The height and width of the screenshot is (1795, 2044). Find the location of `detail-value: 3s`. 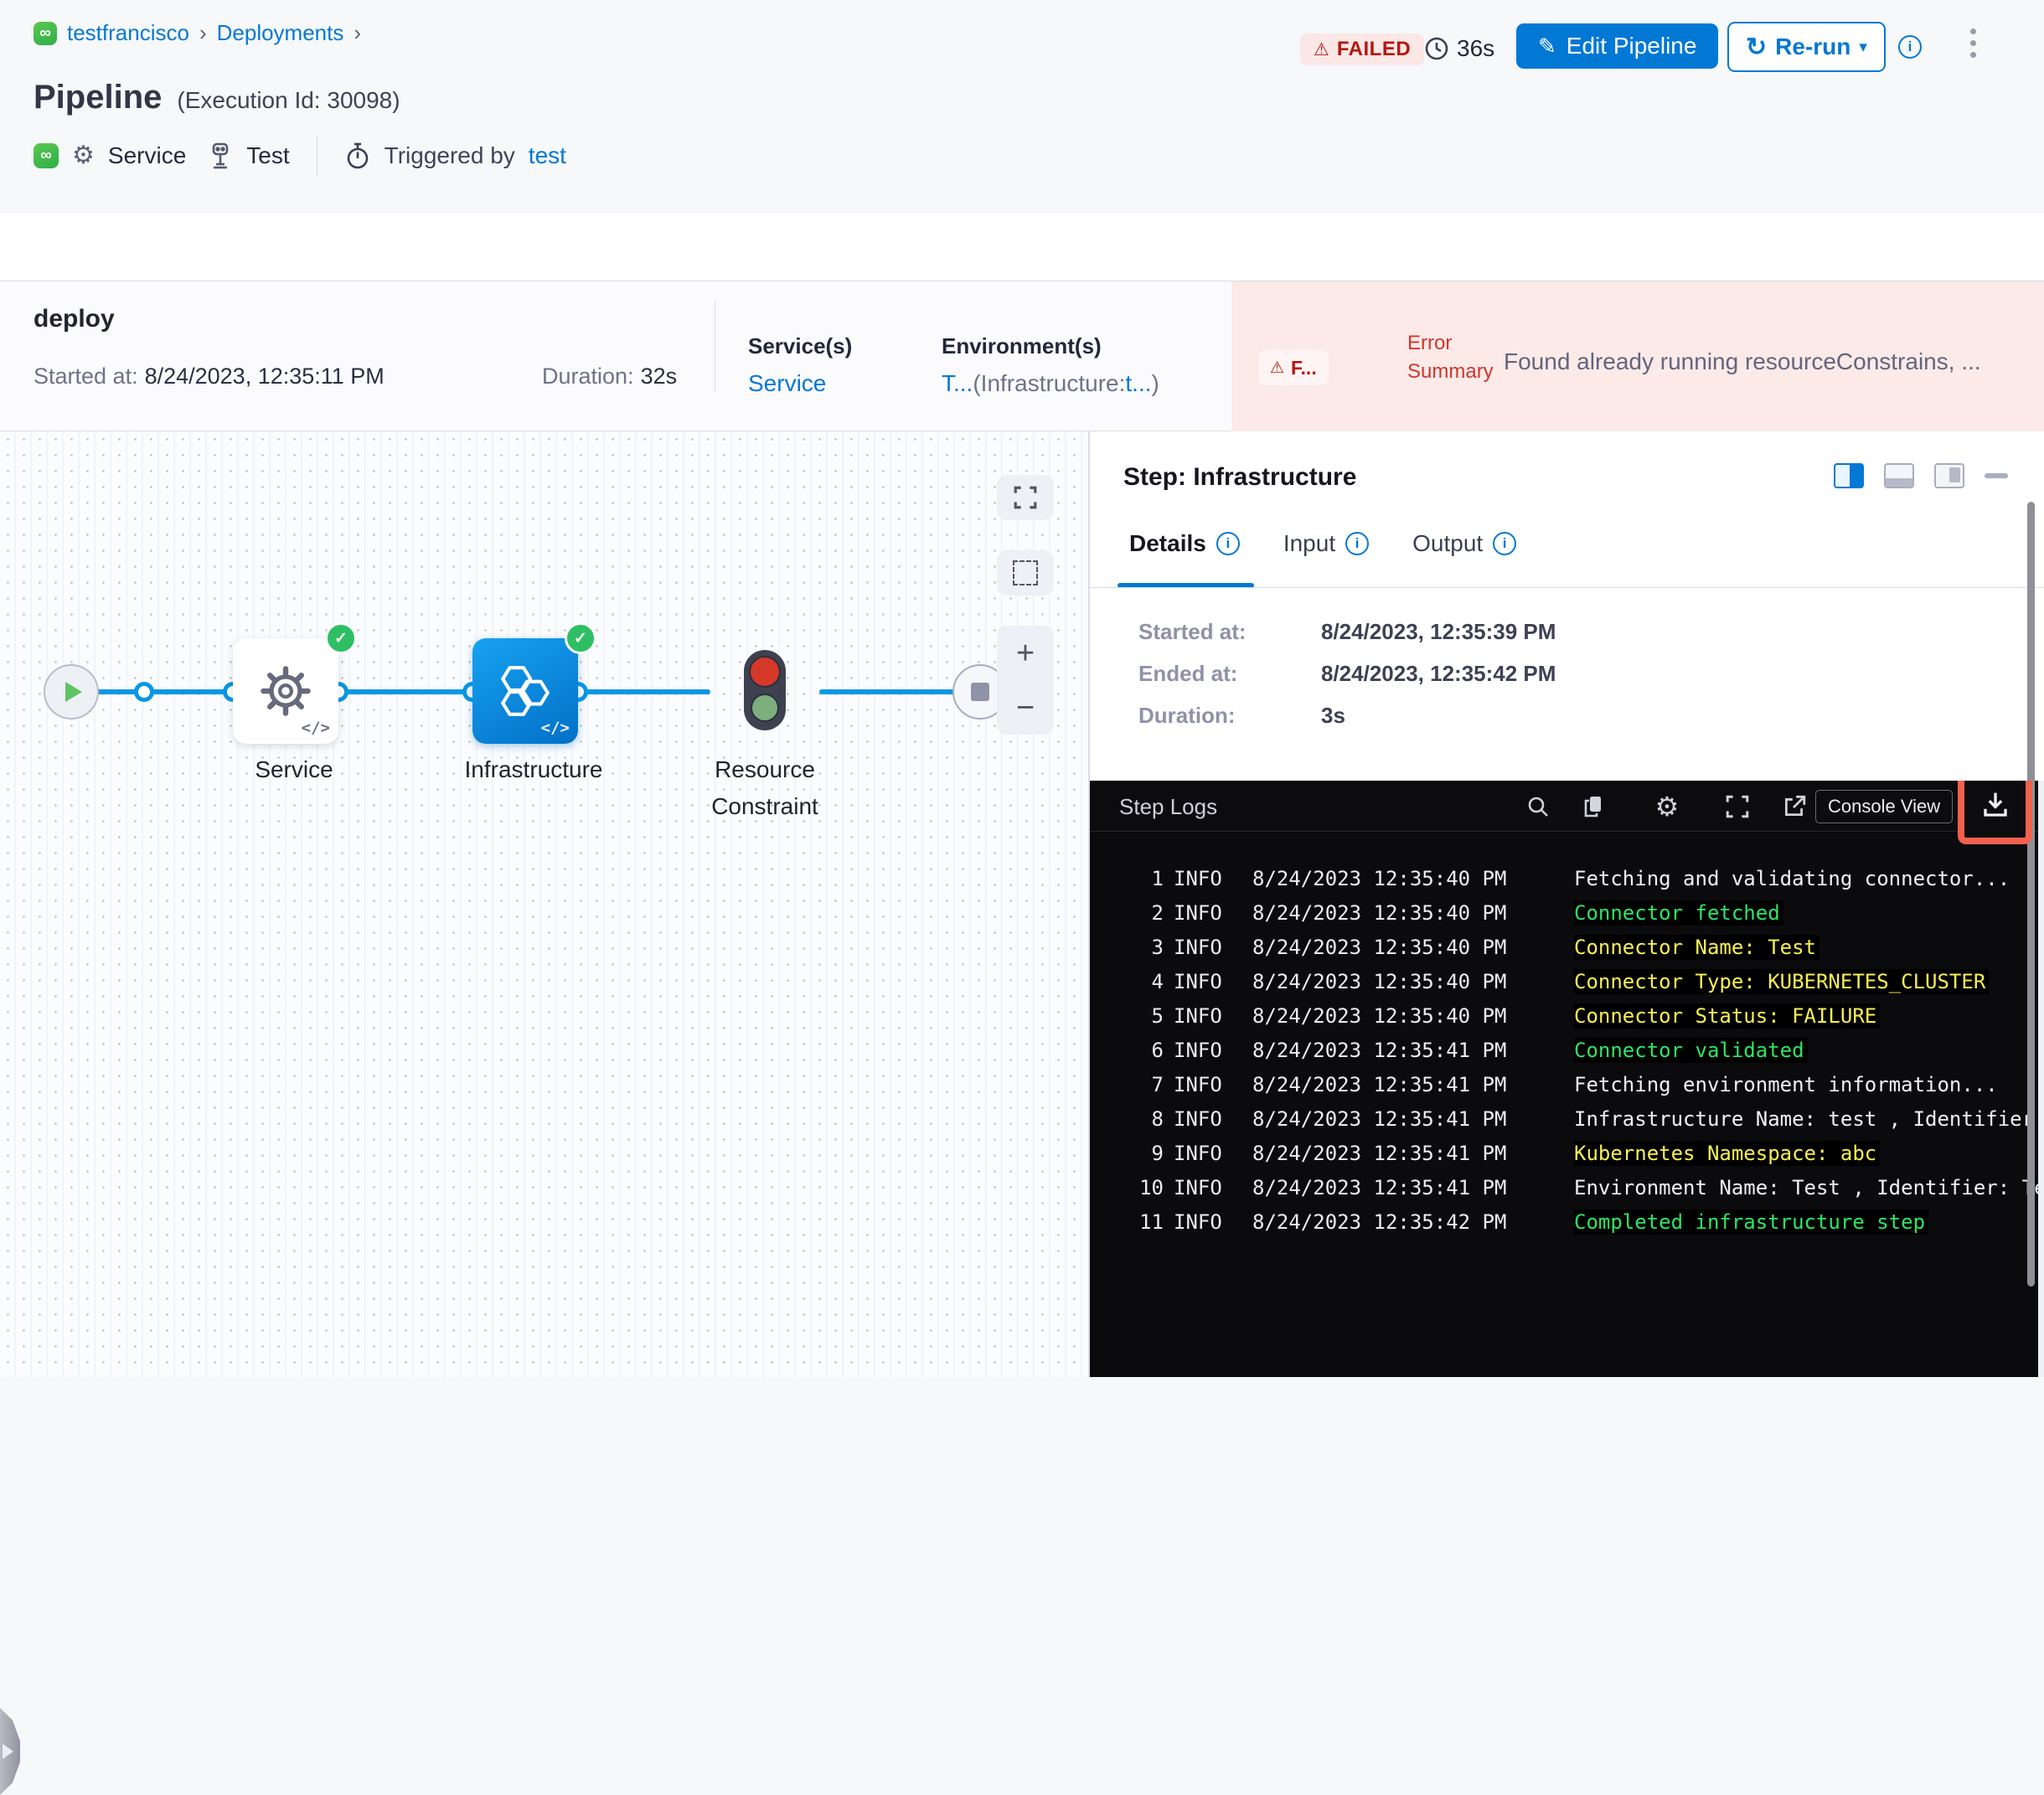

detail-value: 3s is located at coordinates (1333, 715).